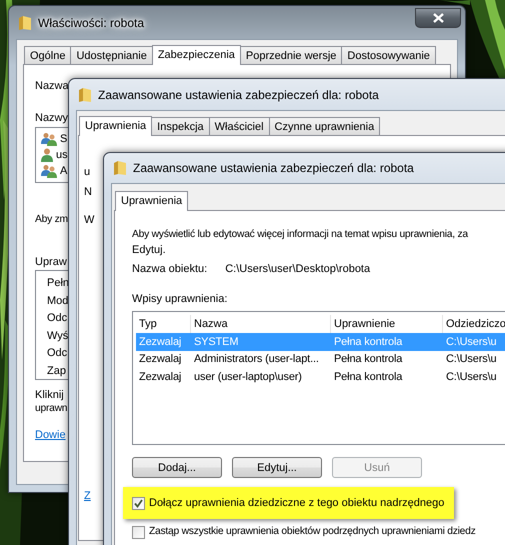  I want to click on object-name: Nazwa obiektu: C:\Users\user\Desktop\robota, so click(251, 269).